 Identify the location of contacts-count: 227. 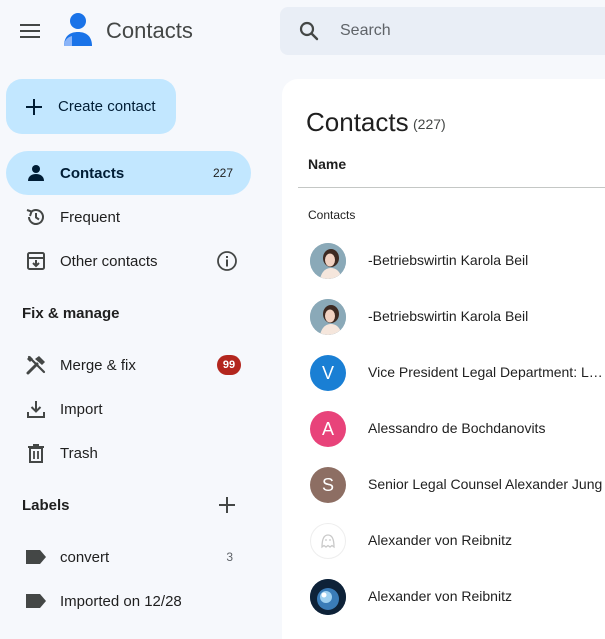
(222, 173).